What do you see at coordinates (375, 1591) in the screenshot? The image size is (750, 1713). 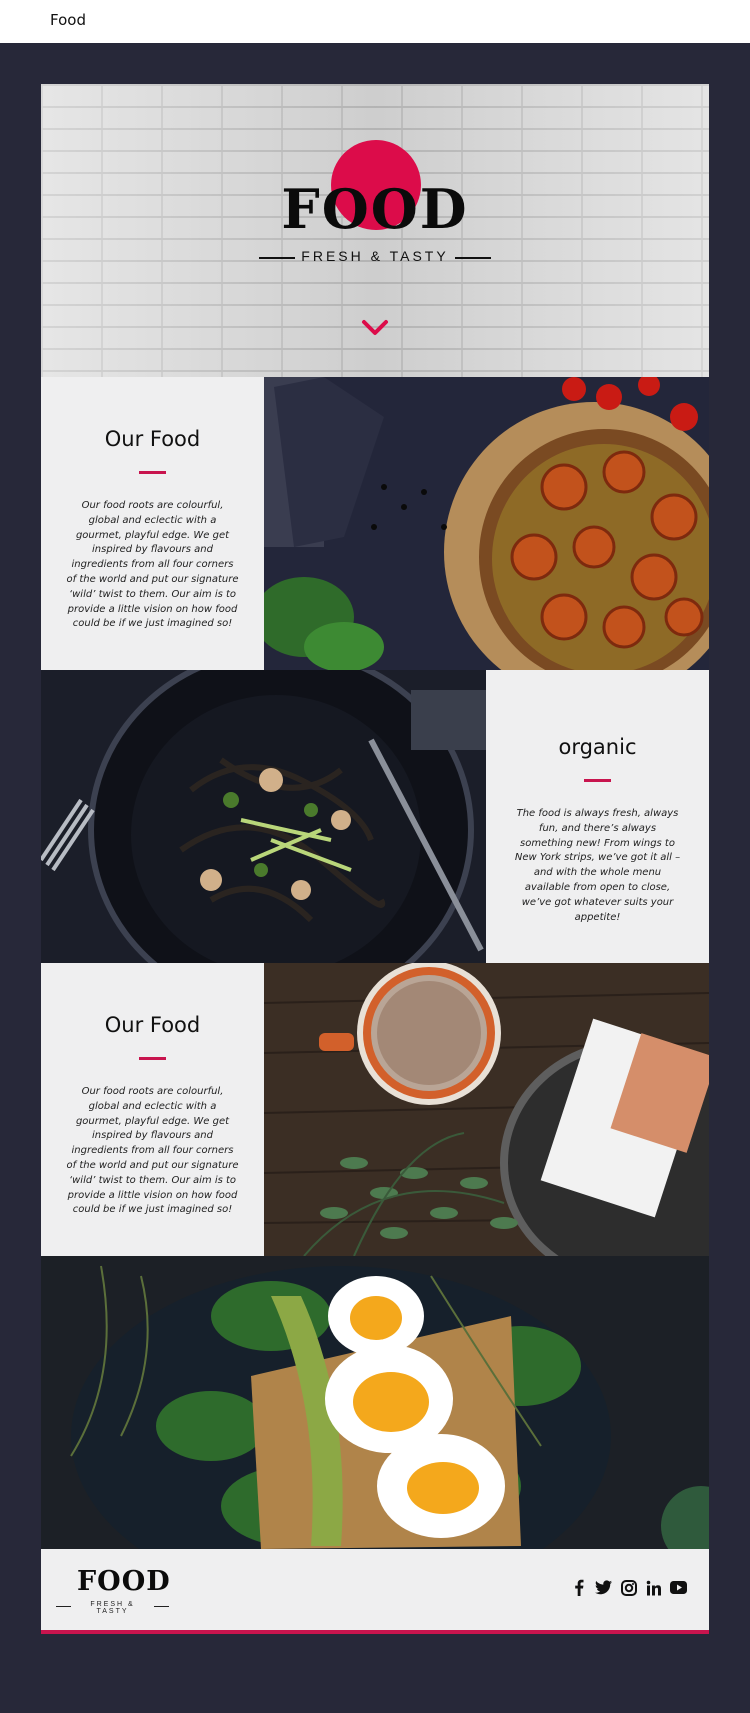 I see `footer: FOOD FRESH & TASTY` at bounding box center [375, 1591].